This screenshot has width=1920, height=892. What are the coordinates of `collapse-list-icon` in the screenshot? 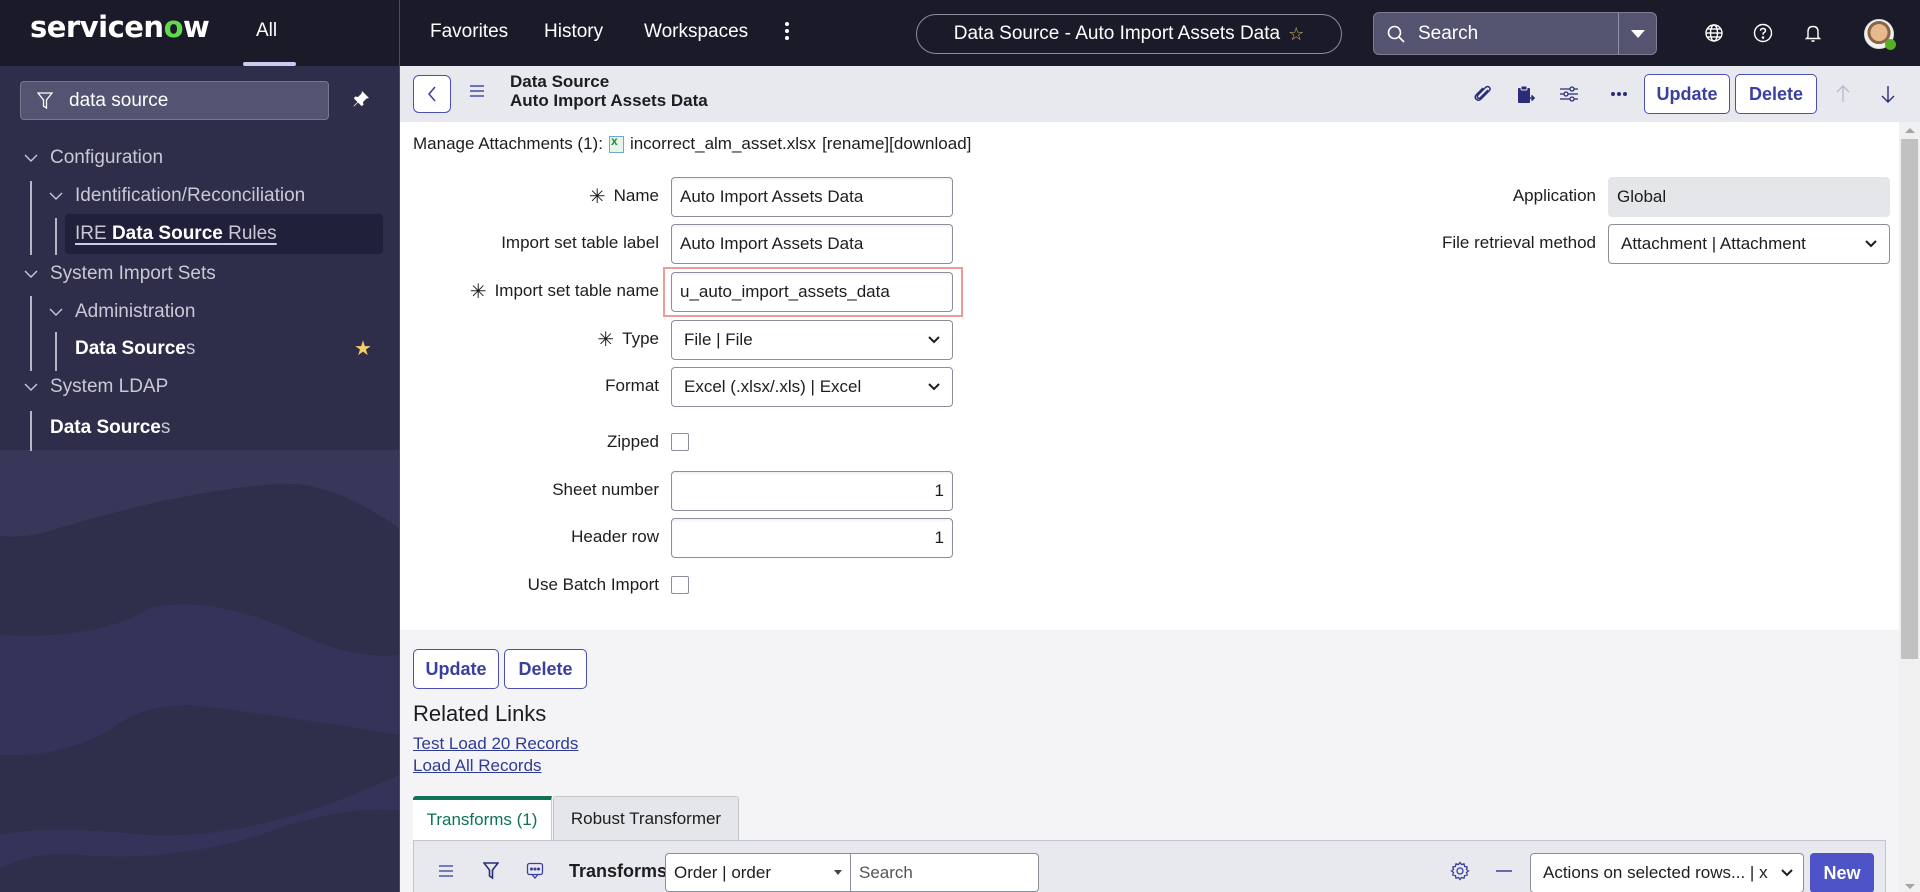 It's located at (1504, 871).